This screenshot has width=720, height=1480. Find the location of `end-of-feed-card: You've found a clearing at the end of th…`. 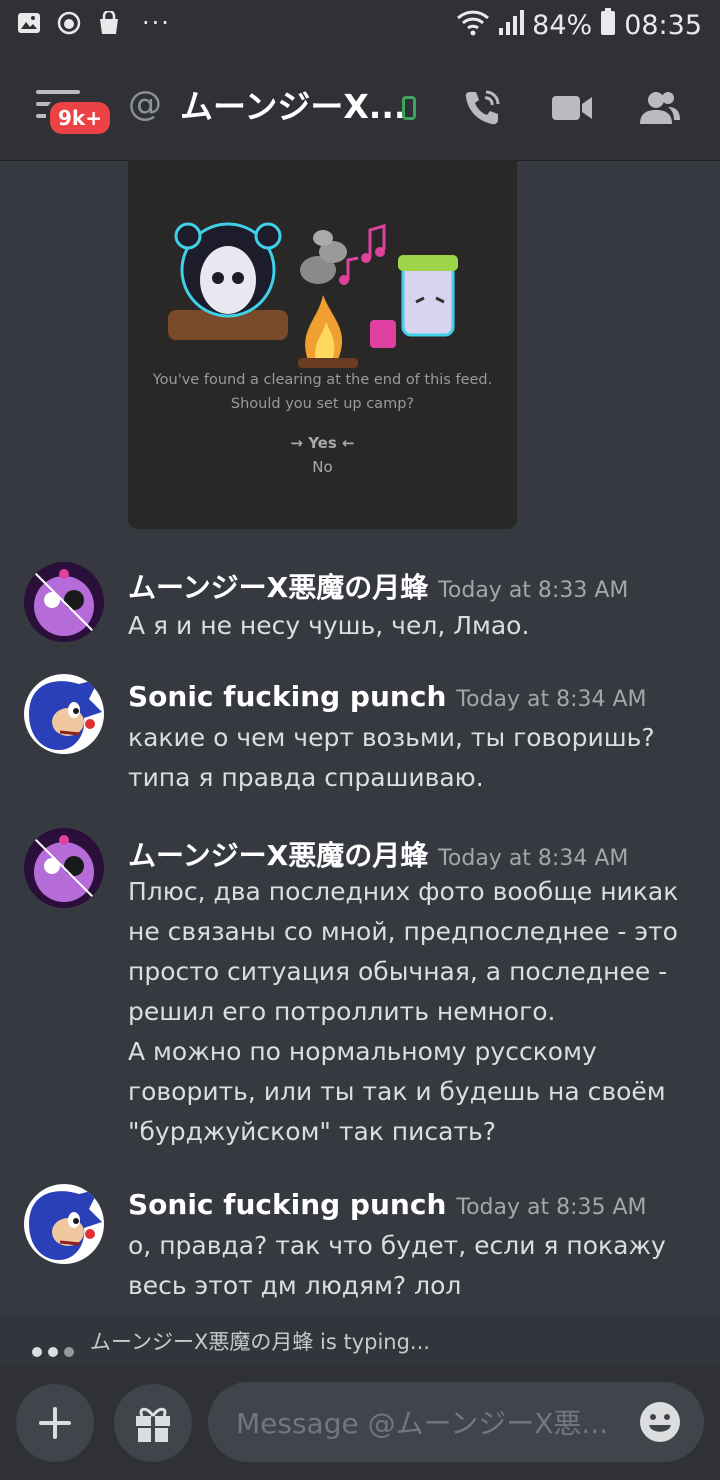

end-of-feed-card: You've found a clearing at the end of th… is located at coordinates (322, 344).